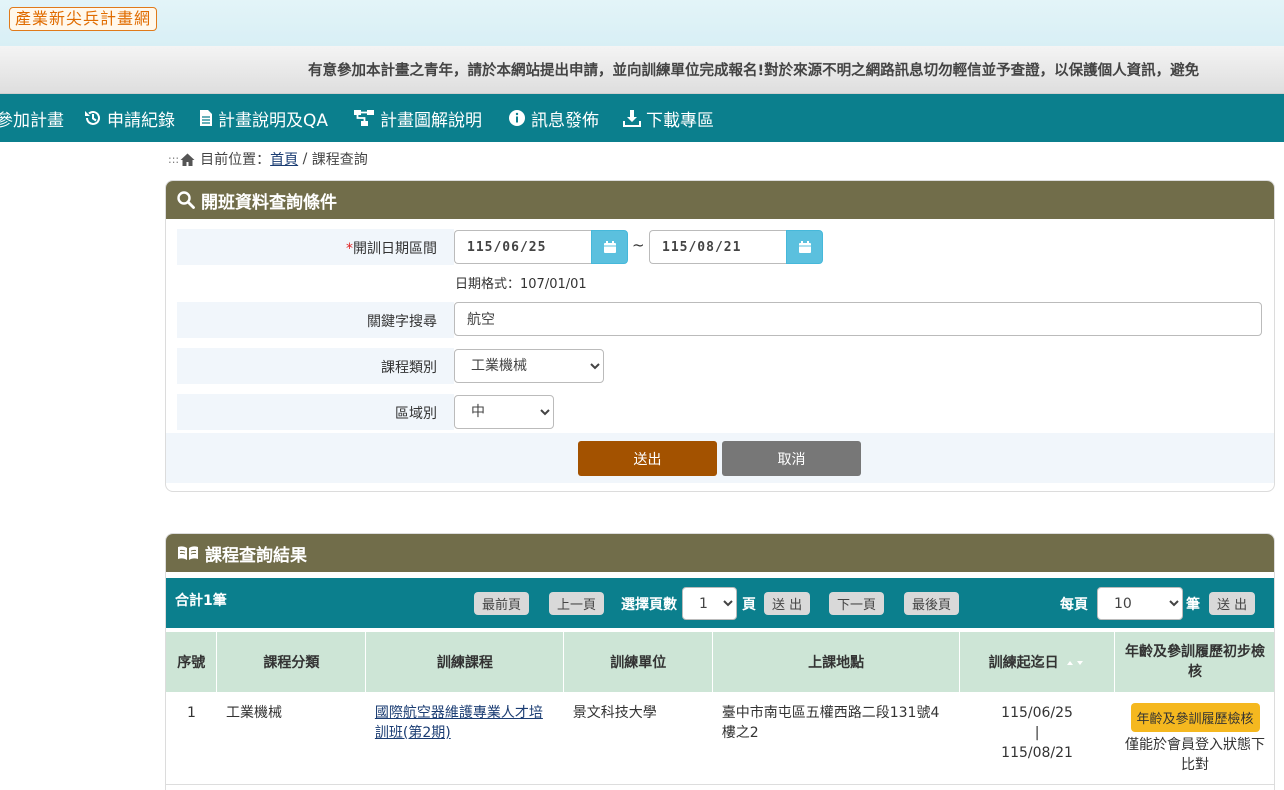  What do you see at coordinates (206, 118) in the screenshot?
I see `document-icon` at bounding box center [206, 118].